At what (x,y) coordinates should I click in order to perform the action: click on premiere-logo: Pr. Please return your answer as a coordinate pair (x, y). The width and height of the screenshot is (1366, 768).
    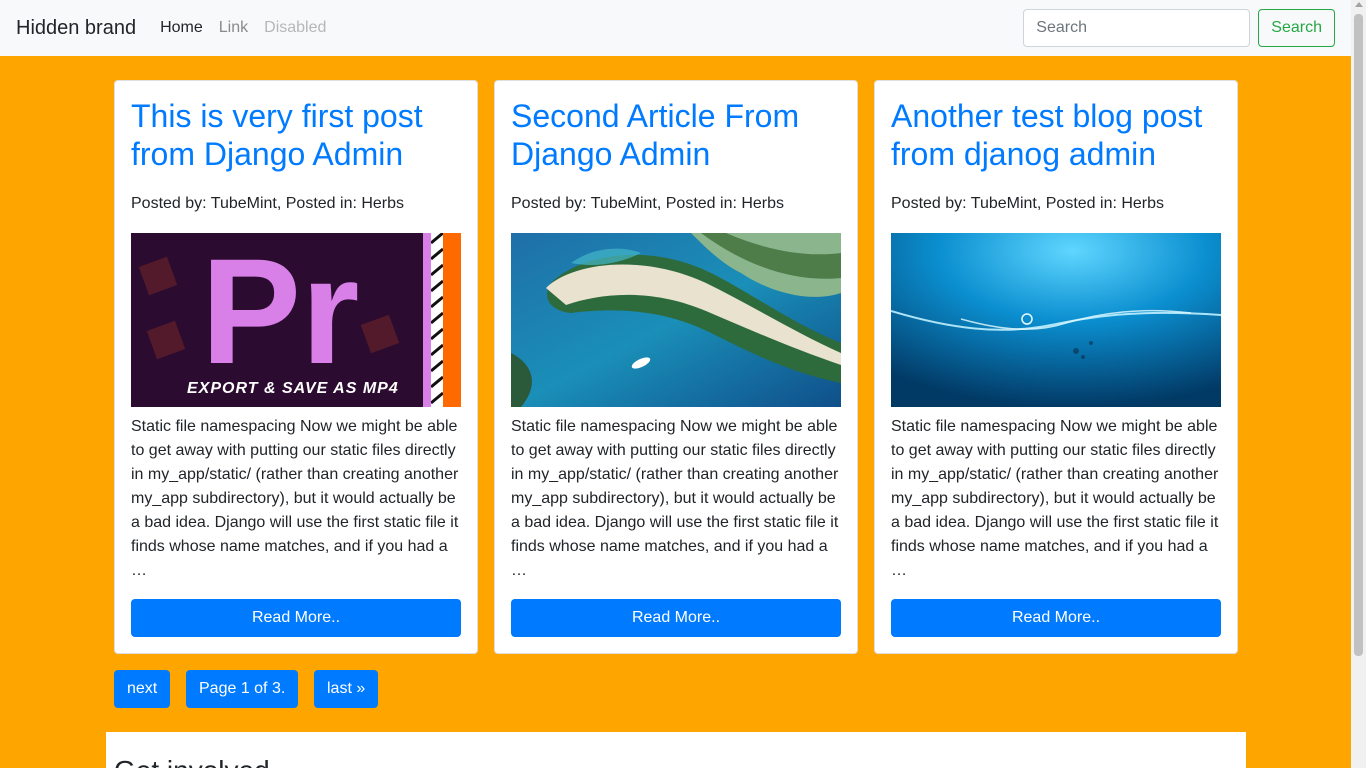
    Looking at the image, I should click on (280, 314).